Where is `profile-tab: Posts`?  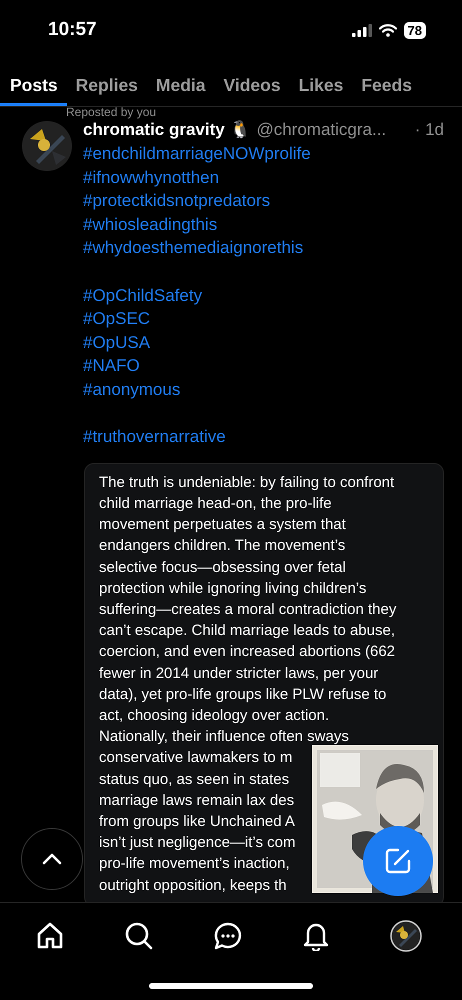
profile-tab: Posts is located at coordinates (33, 83).